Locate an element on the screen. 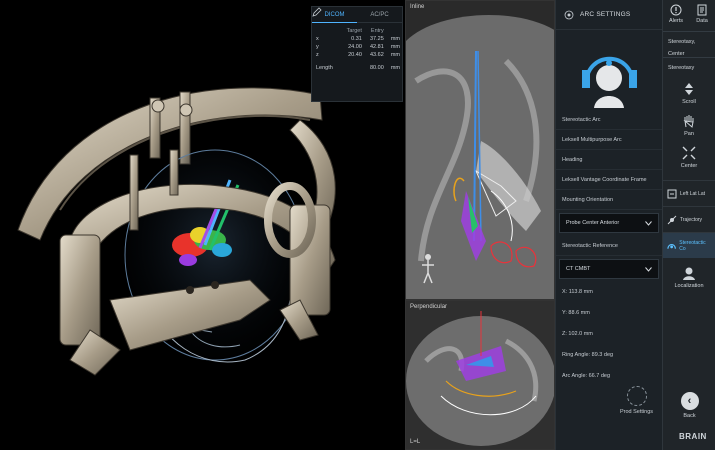  settings-circle-icon is located at coordinates (636, 396).